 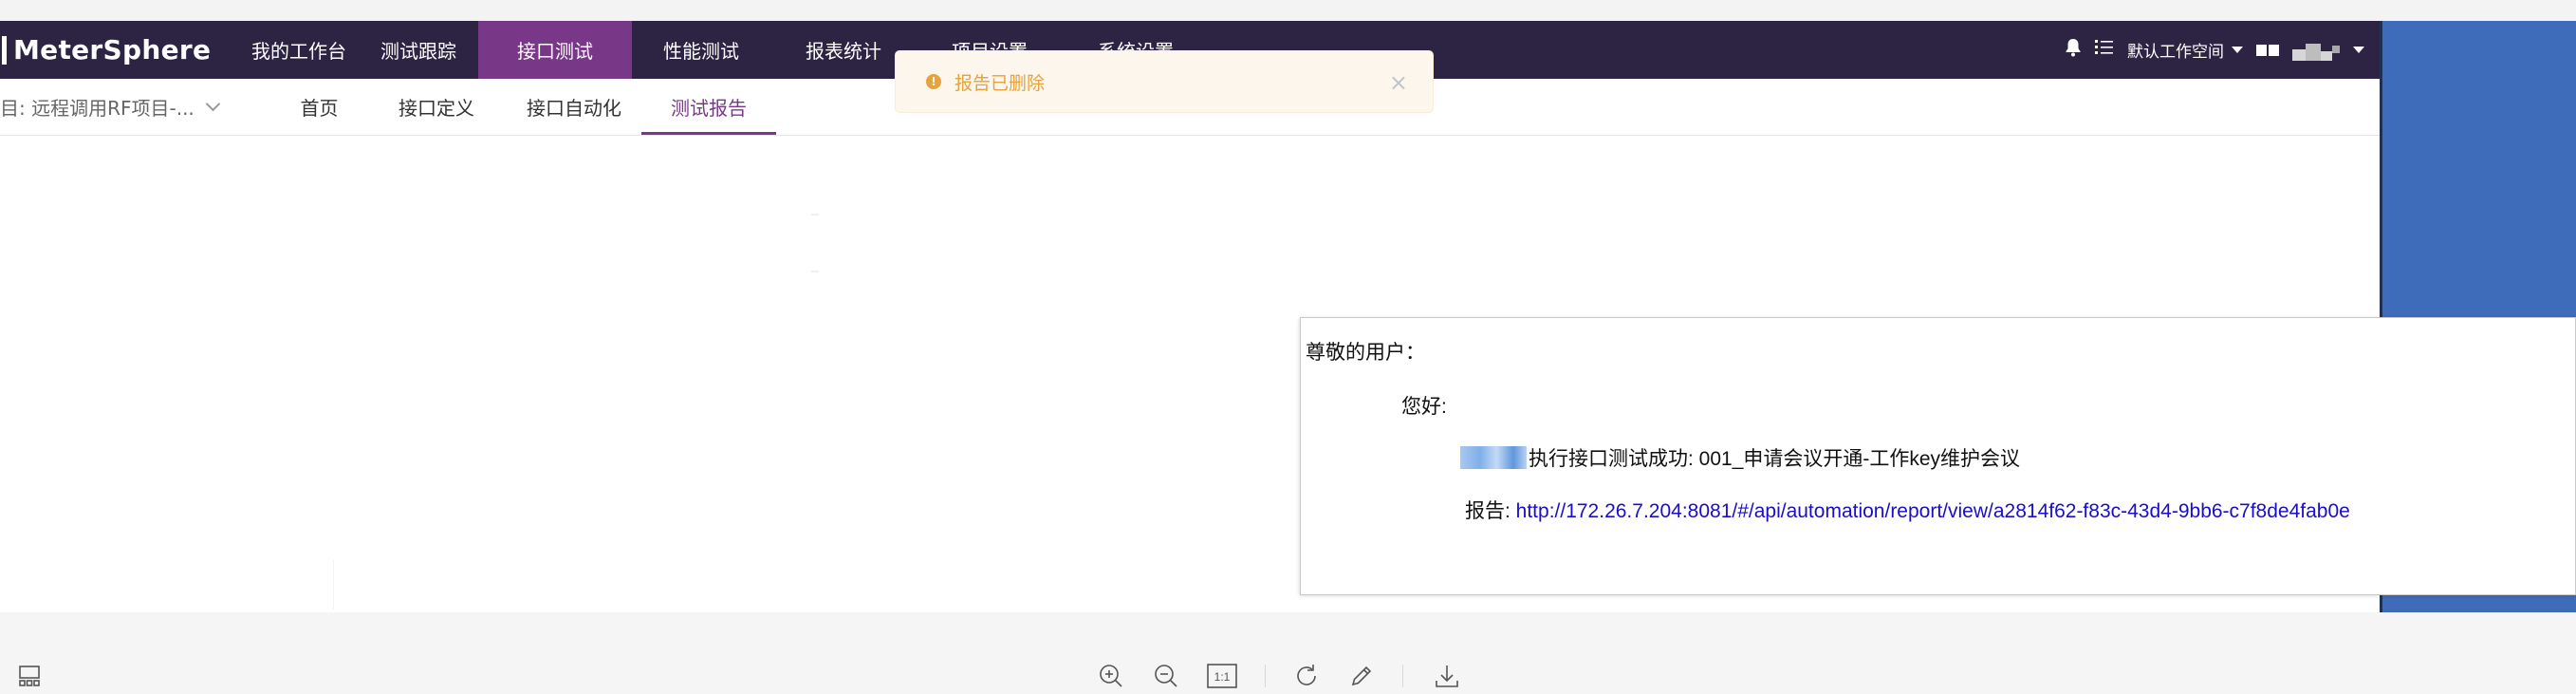 I want to click on email-message-line: 执行接口测试成功: 001_申请会议开通-工作key维护会议, so click(x=1740, y=457).